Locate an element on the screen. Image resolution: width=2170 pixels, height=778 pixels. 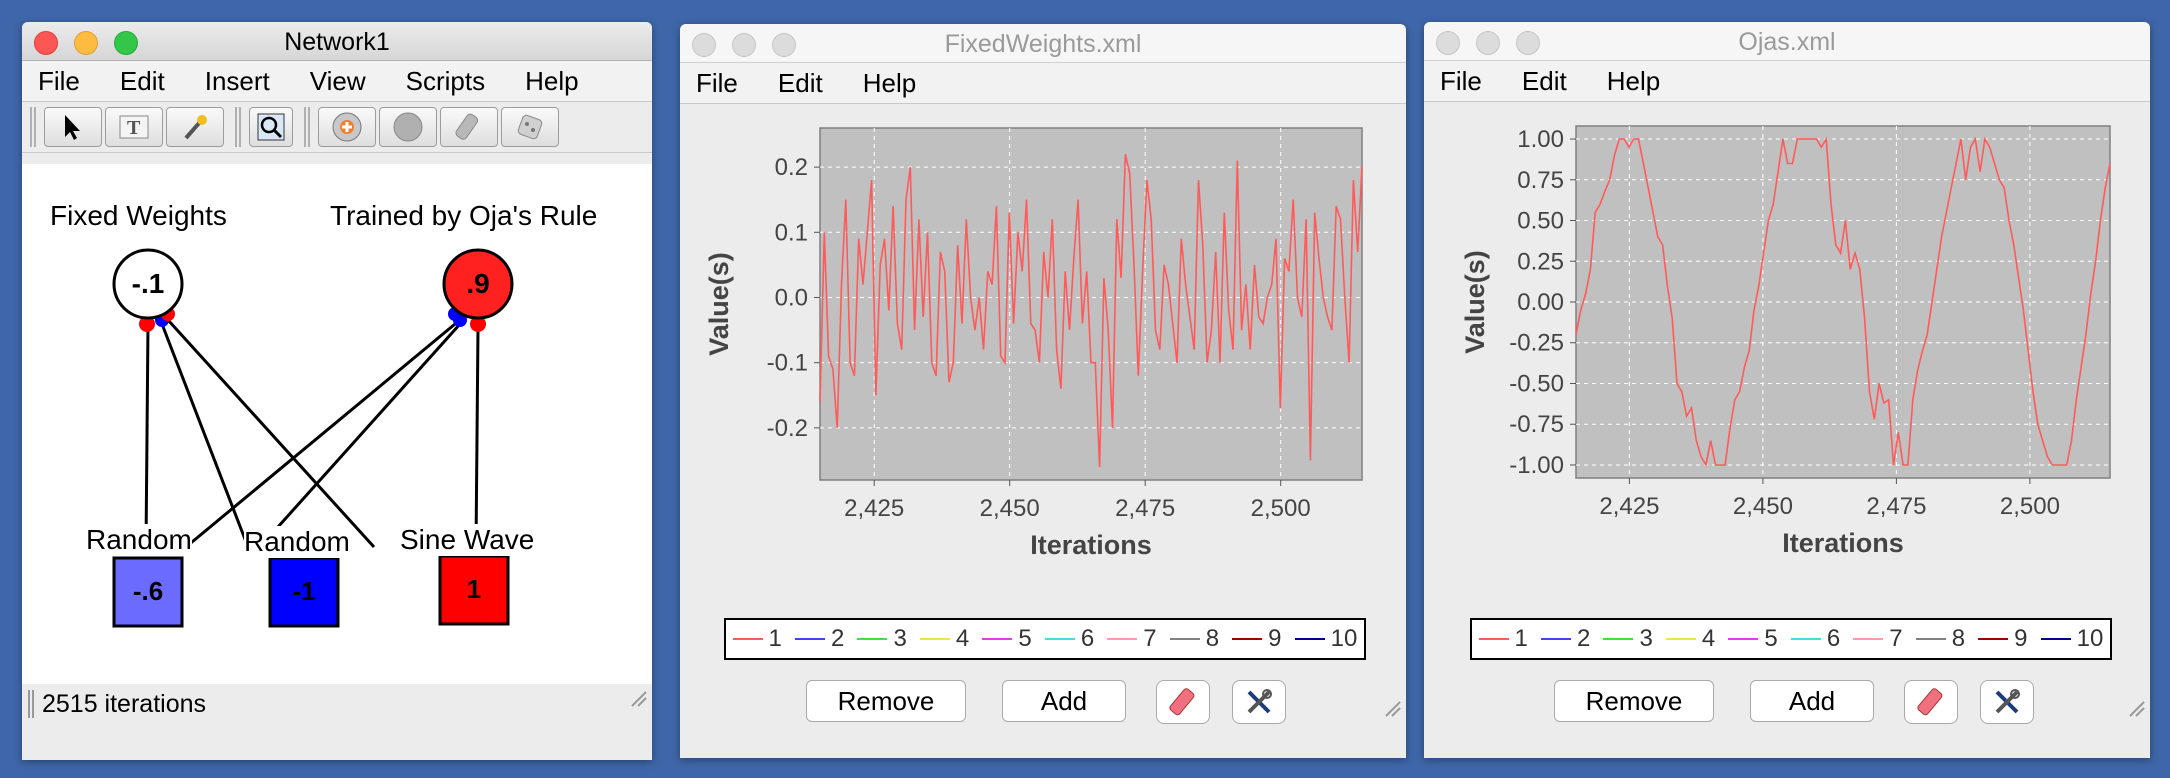
clear-icon is located at coordinates (408, 127).